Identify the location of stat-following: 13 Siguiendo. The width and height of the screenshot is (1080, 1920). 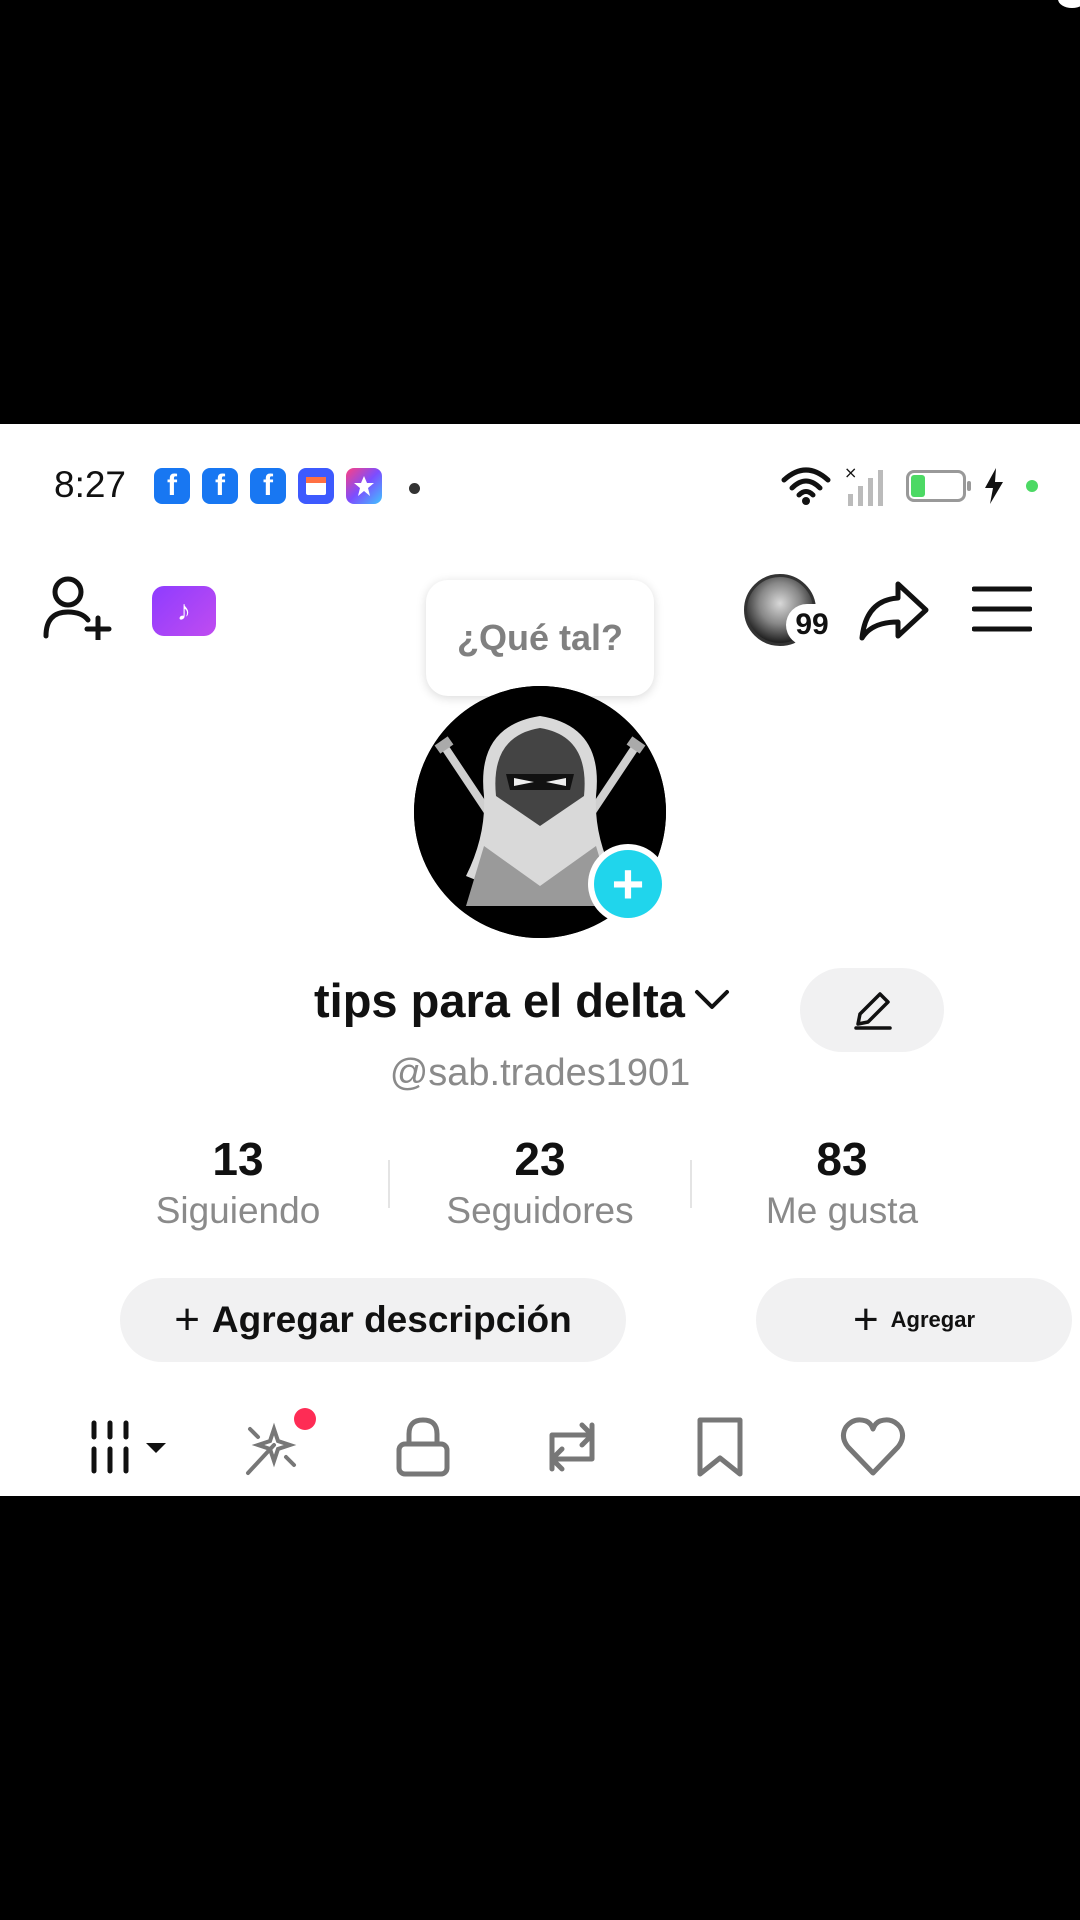
(238, 1182).